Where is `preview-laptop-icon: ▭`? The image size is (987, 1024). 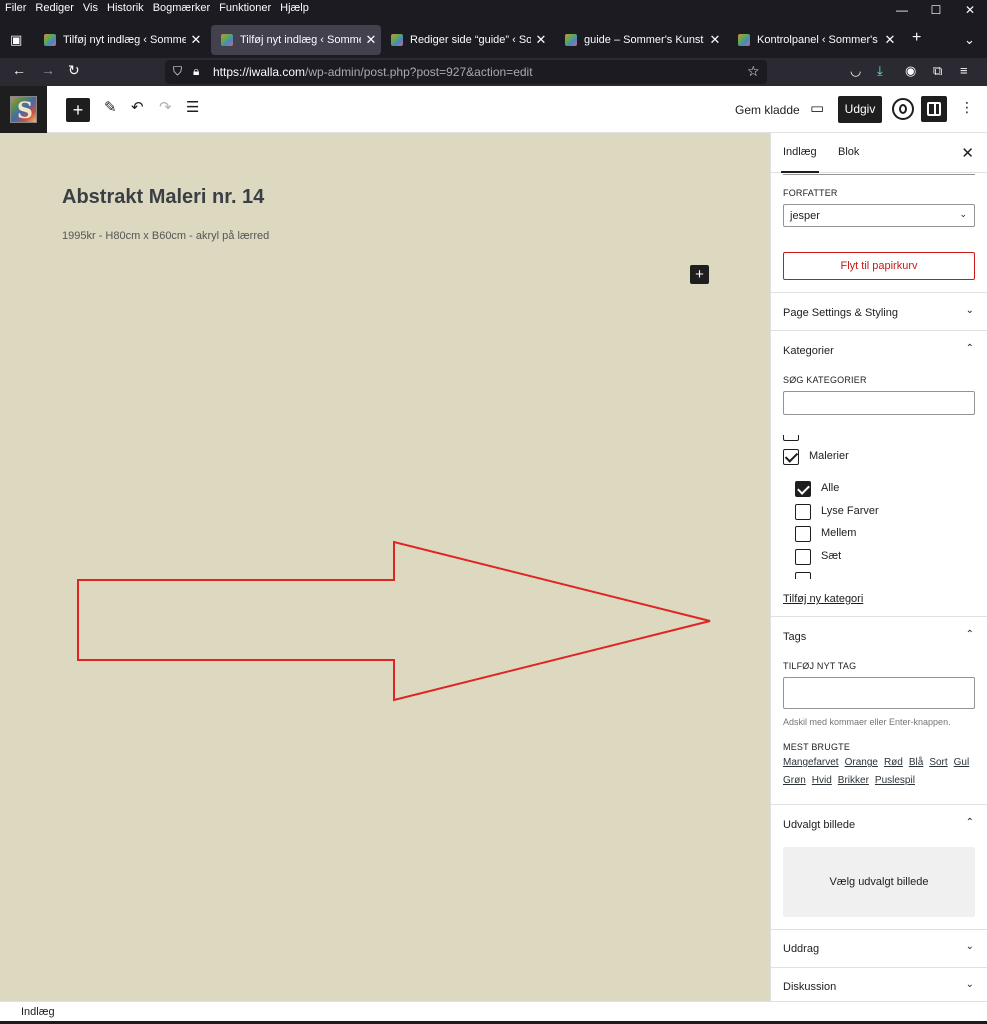
preview-laptop-icon: ▭ is located at coordinates (817, 108).